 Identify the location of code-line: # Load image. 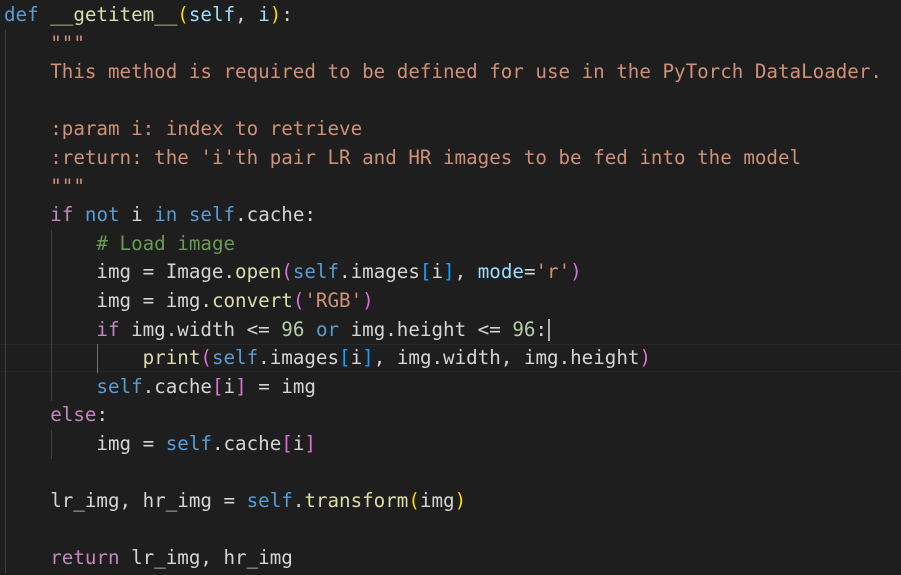
(119, 244).